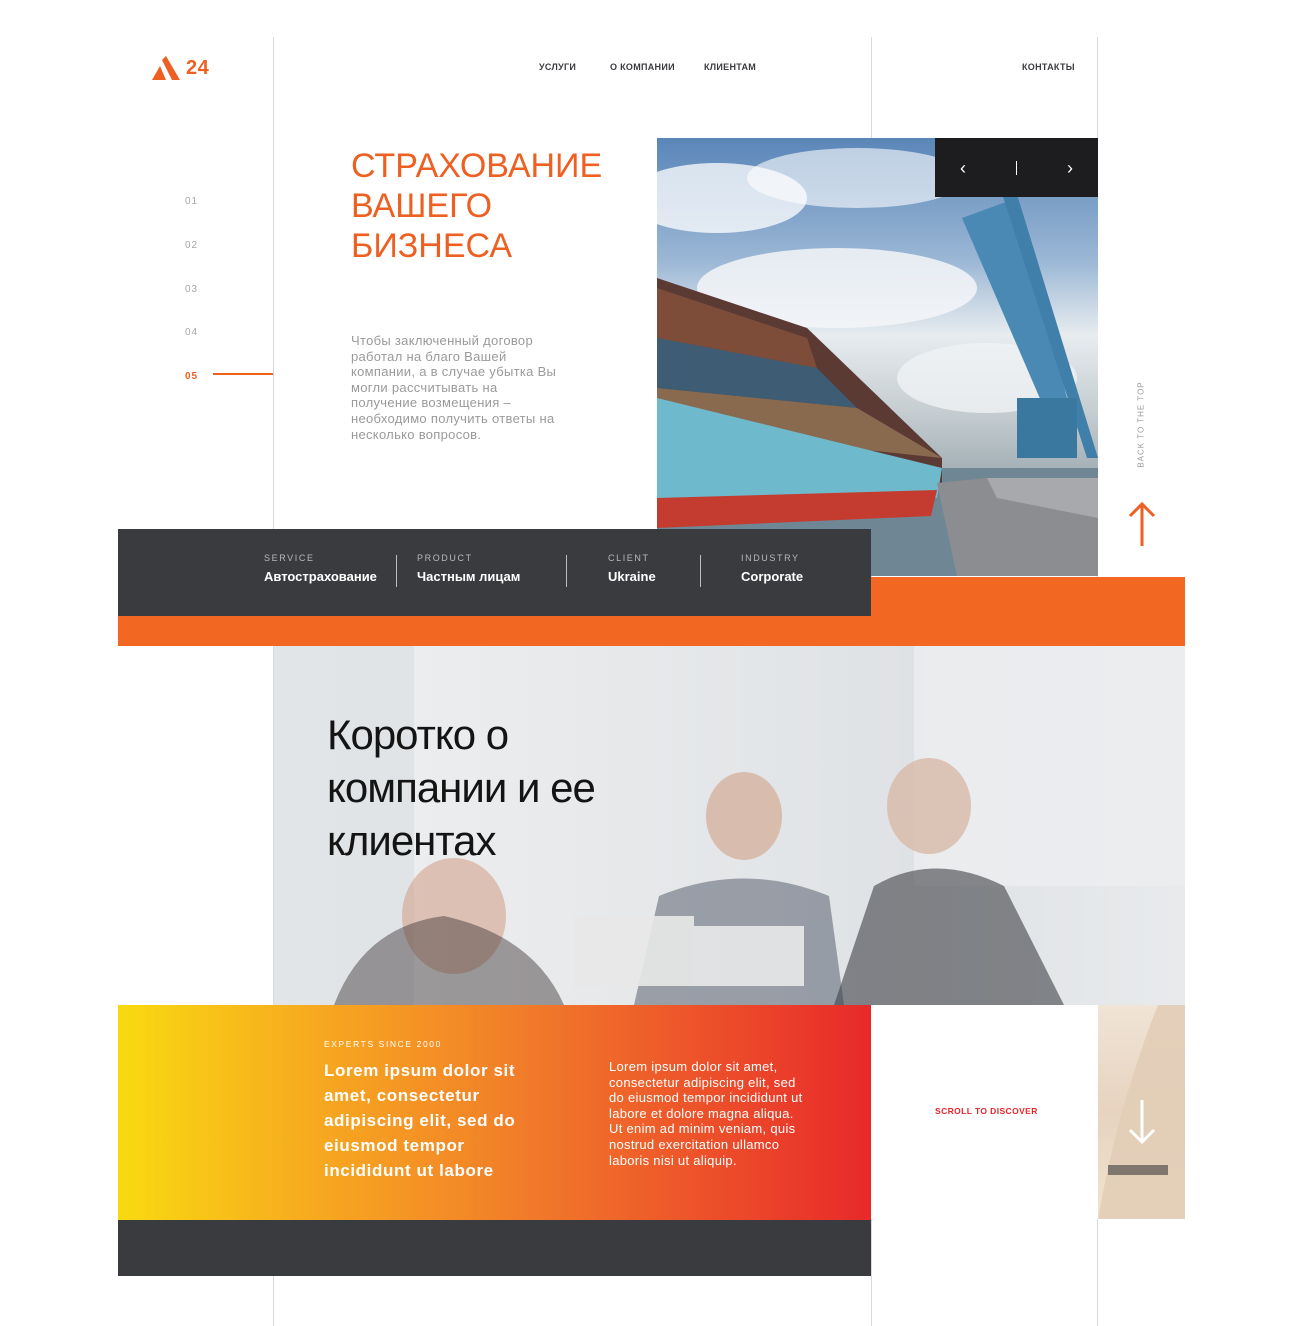 This screenshot has width=1303, height=1326. Describe the element at coordinates (445, 558) in the screenshot. I see `info-product-label: PRODUCT` at that location.